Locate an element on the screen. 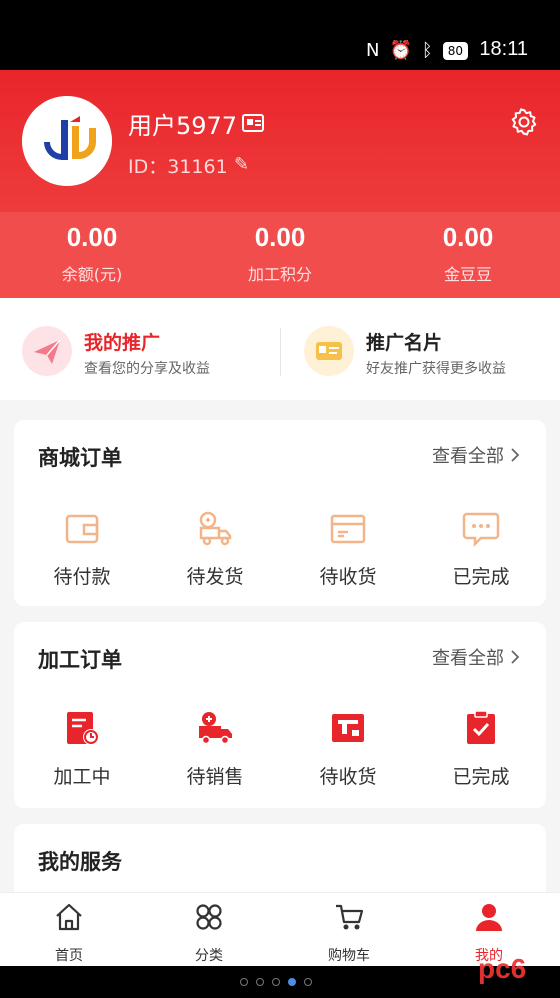 The width and height of the screenshot is (560, 998). points-label: 加工积分 is located at coordinates (279, 274).